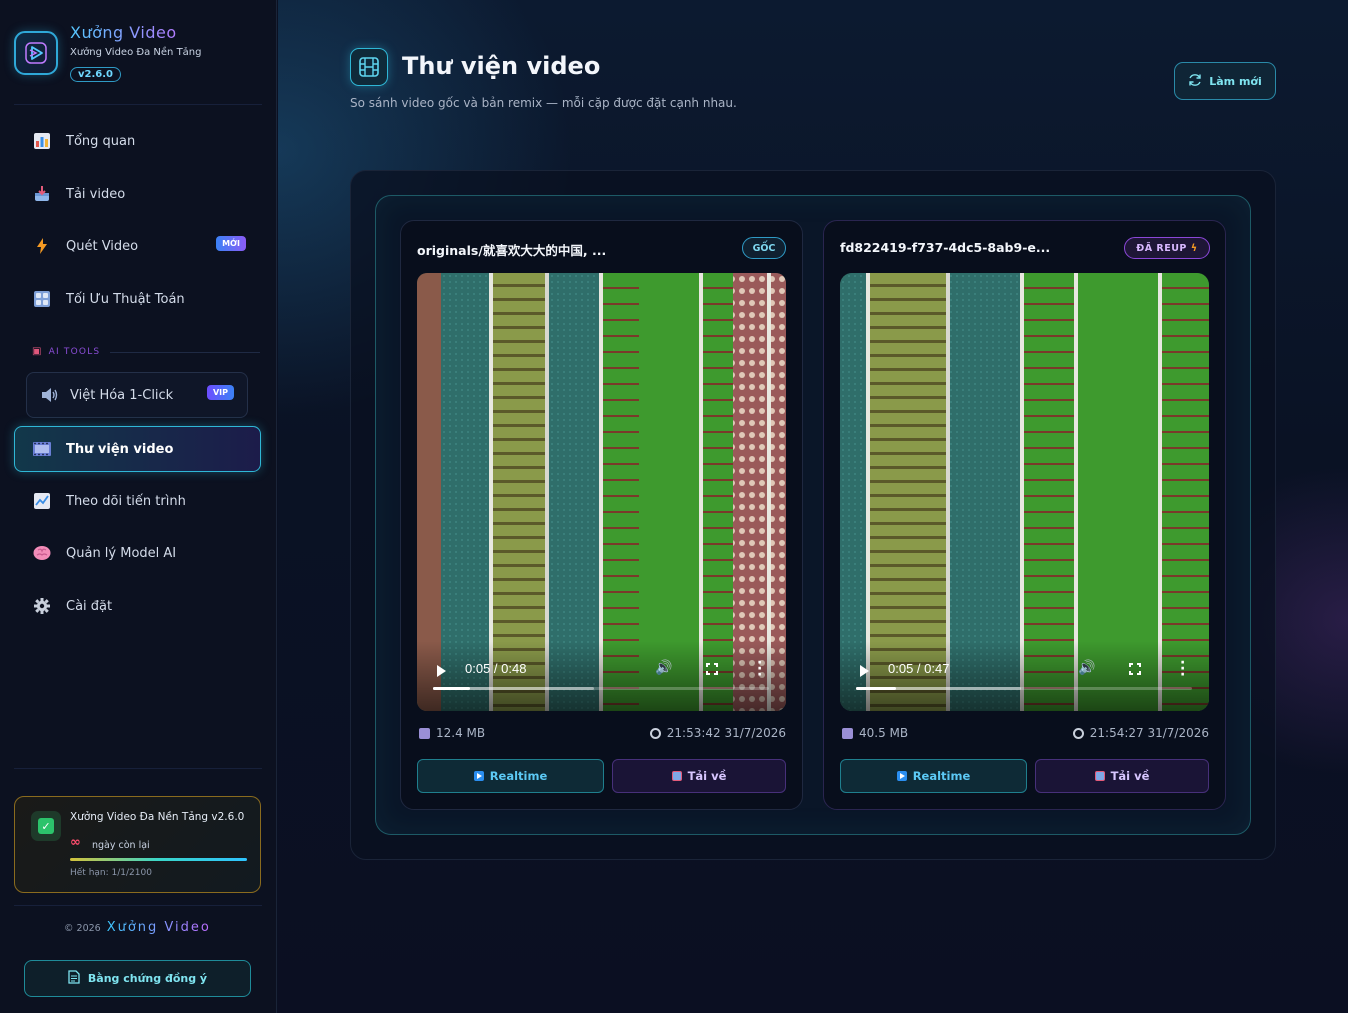  Describe the element at coordinates (125, 299) in the screenshot. I see `sidebar-item-label: Tối Ưu Thuật Toán` at that location.